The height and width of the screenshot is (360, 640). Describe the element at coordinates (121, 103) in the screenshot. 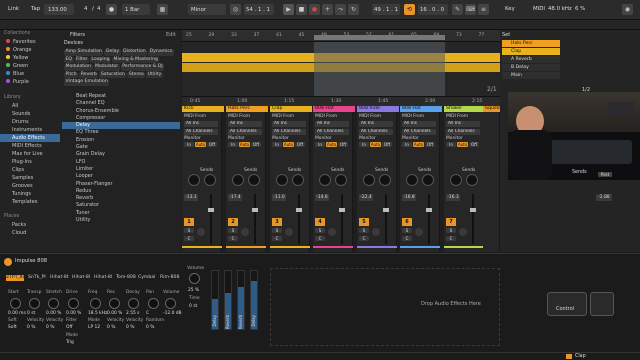

I see `browser-item: Channel EQ` at that location.